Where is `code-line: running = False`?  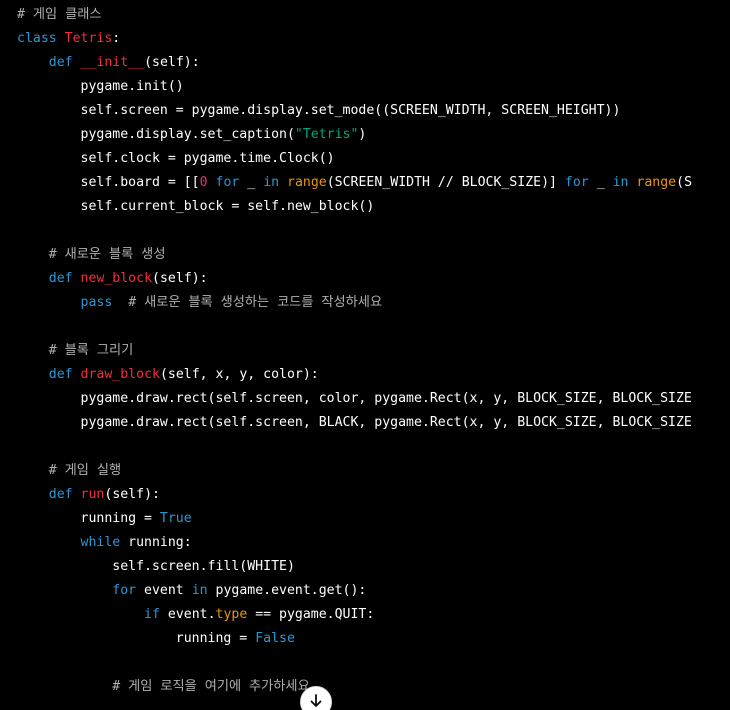 code-line: running = False is located at coordinates (354, 639).